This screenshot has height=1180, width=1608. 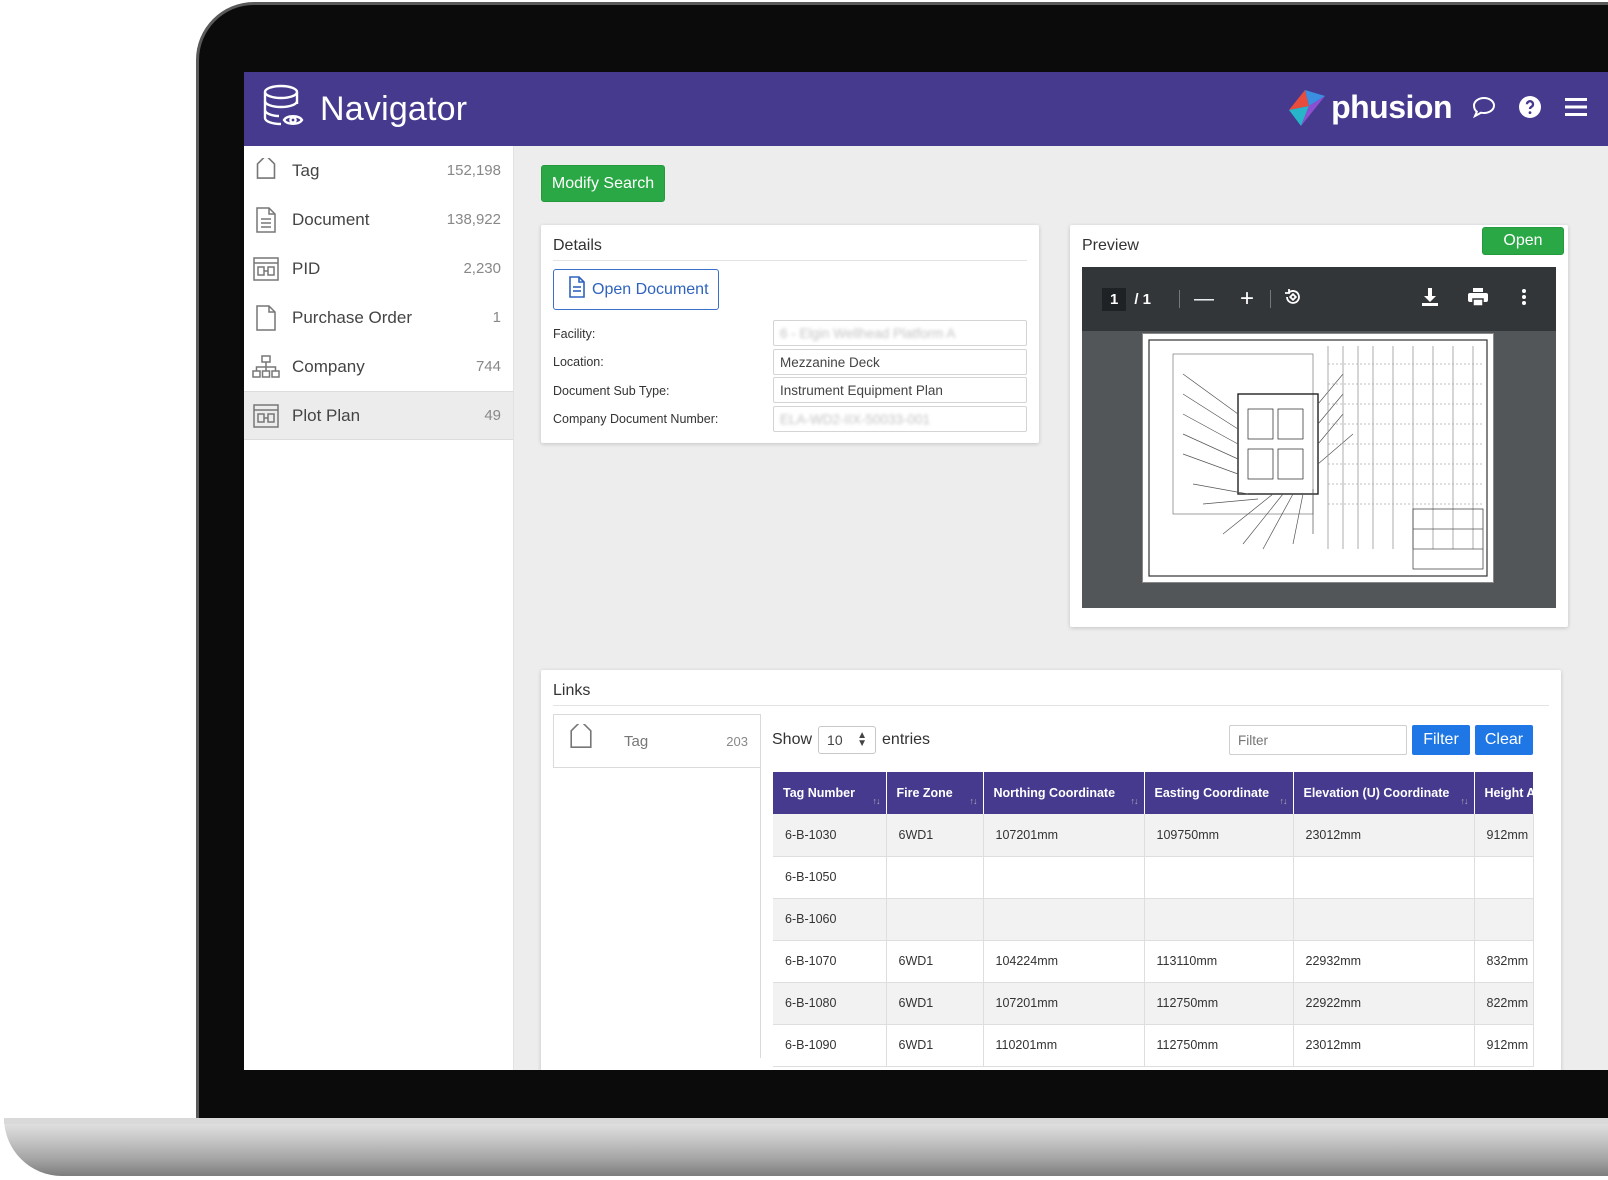 I want to click on cell-elevation: 22932mm, so click(x=1384, y=961).